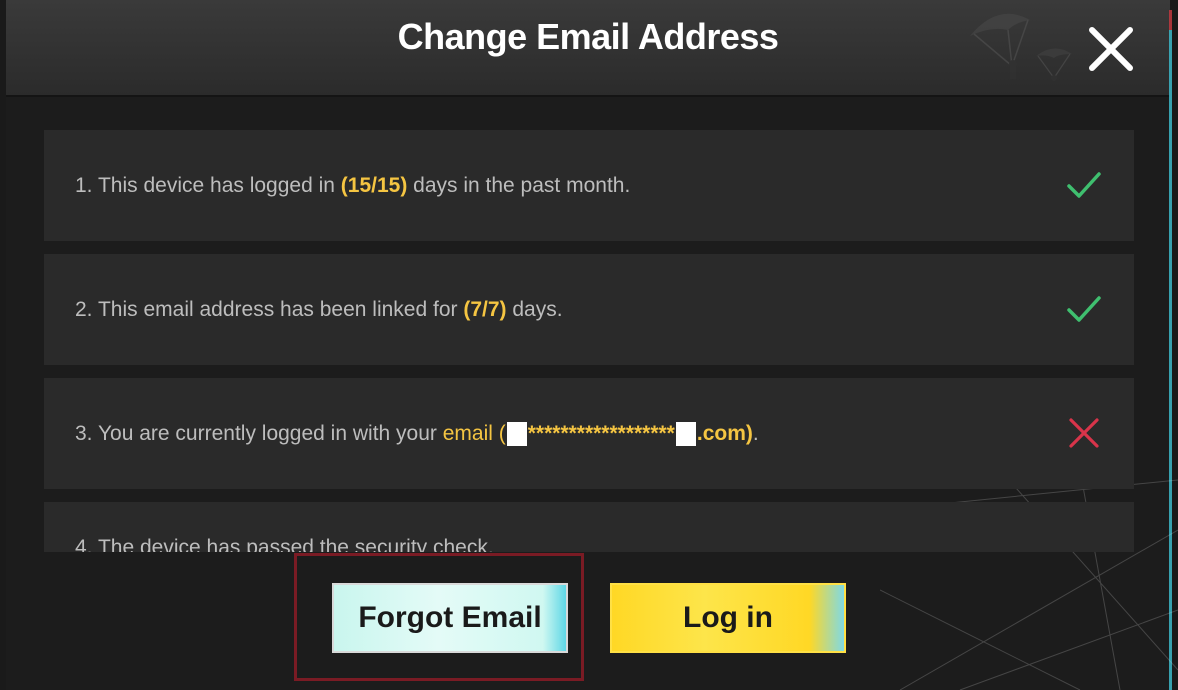 The image size is (1178, 690). I want to click on close-icon, so click(1111, 49).